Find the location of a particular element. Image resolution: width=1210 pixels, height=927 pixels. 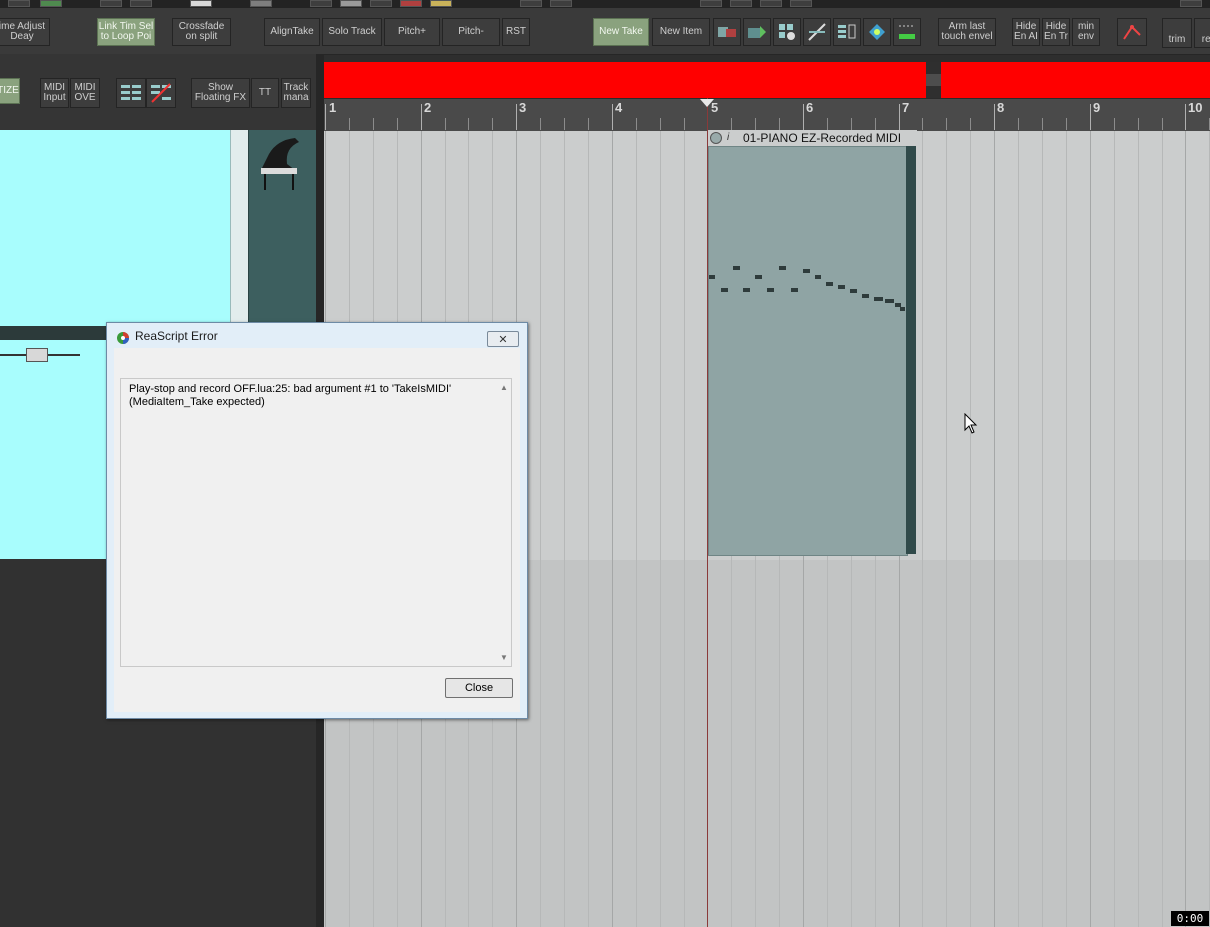

bar-number: 10 is located at coordinates (1195, 107).